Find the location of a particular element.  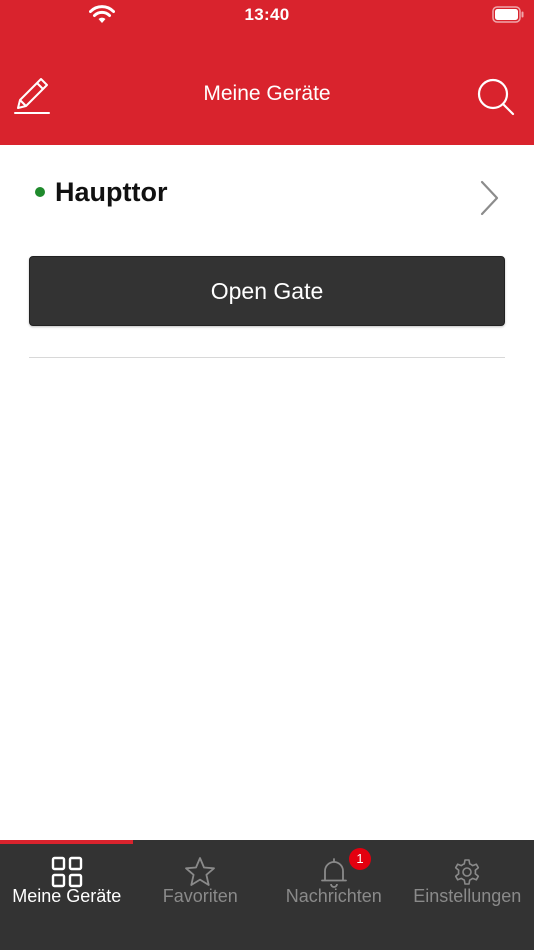

tab-favoriten: Favoriten is located at coordinates (201, 895).